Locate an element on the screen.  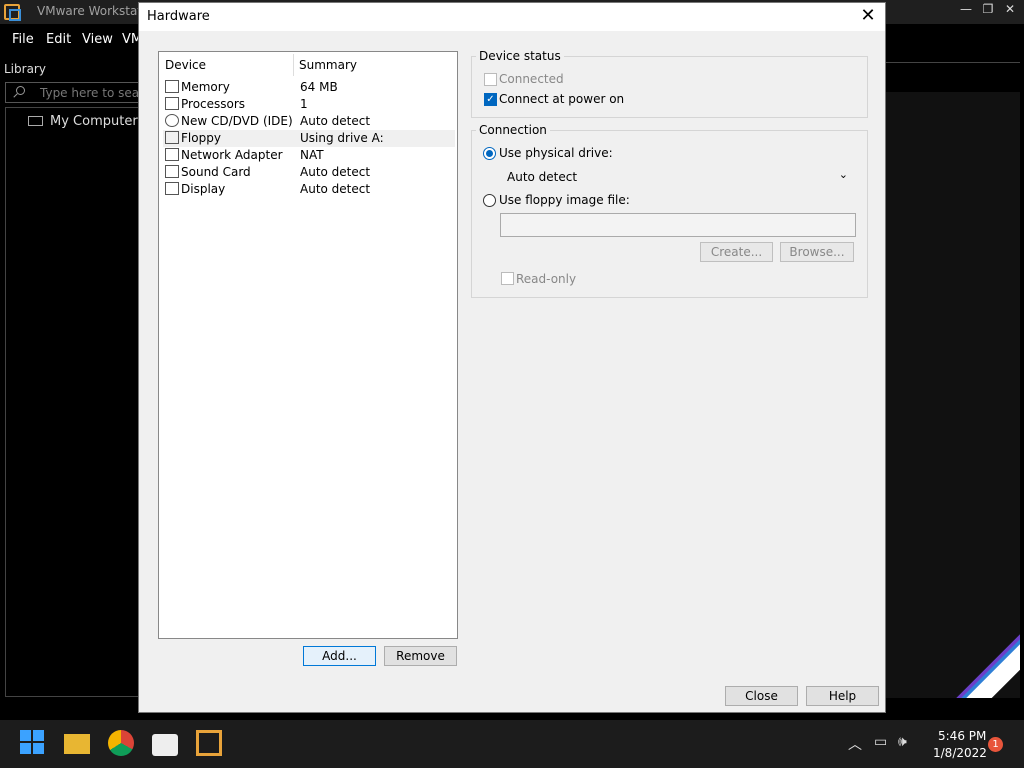
use-floppy-image-label: Use floppy image file: is located at coordinates (564, 200).